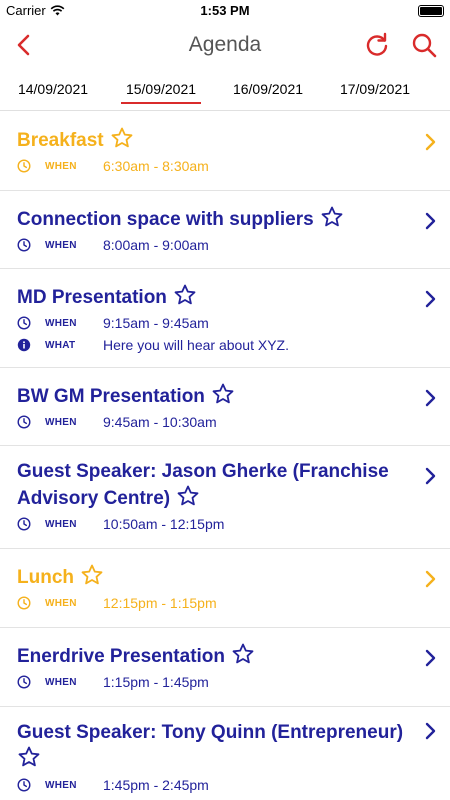 The width and height of the screenshot is (450, 800). What do you see at coordinates (213, 497) in the screenshot?
I see `item-title-line-2: Advisory Centre)` at bounding box center [213, 497].